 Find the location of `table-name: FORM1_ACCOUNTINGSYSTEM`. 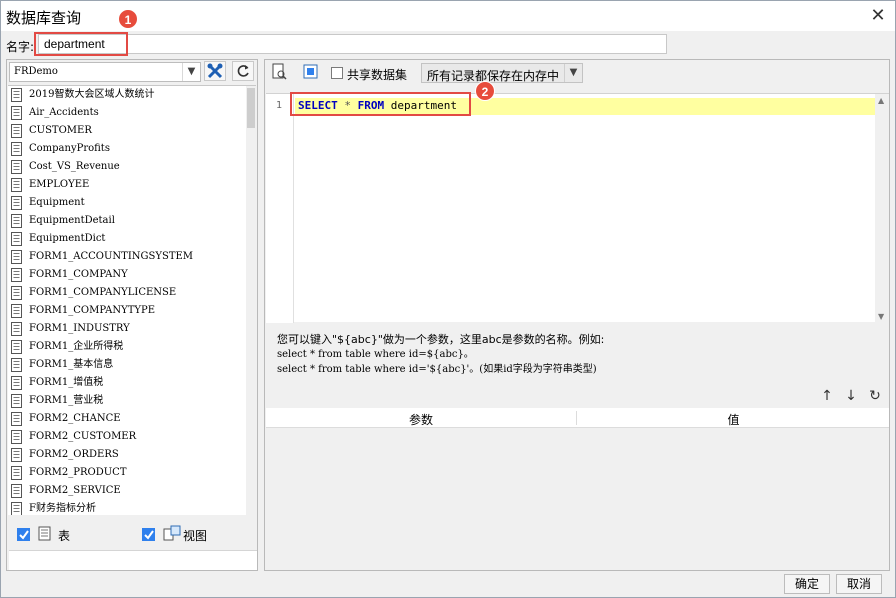

table-name: FORM1_ACCOUNTINGSYSTEM is located at coordinates (111, 256).